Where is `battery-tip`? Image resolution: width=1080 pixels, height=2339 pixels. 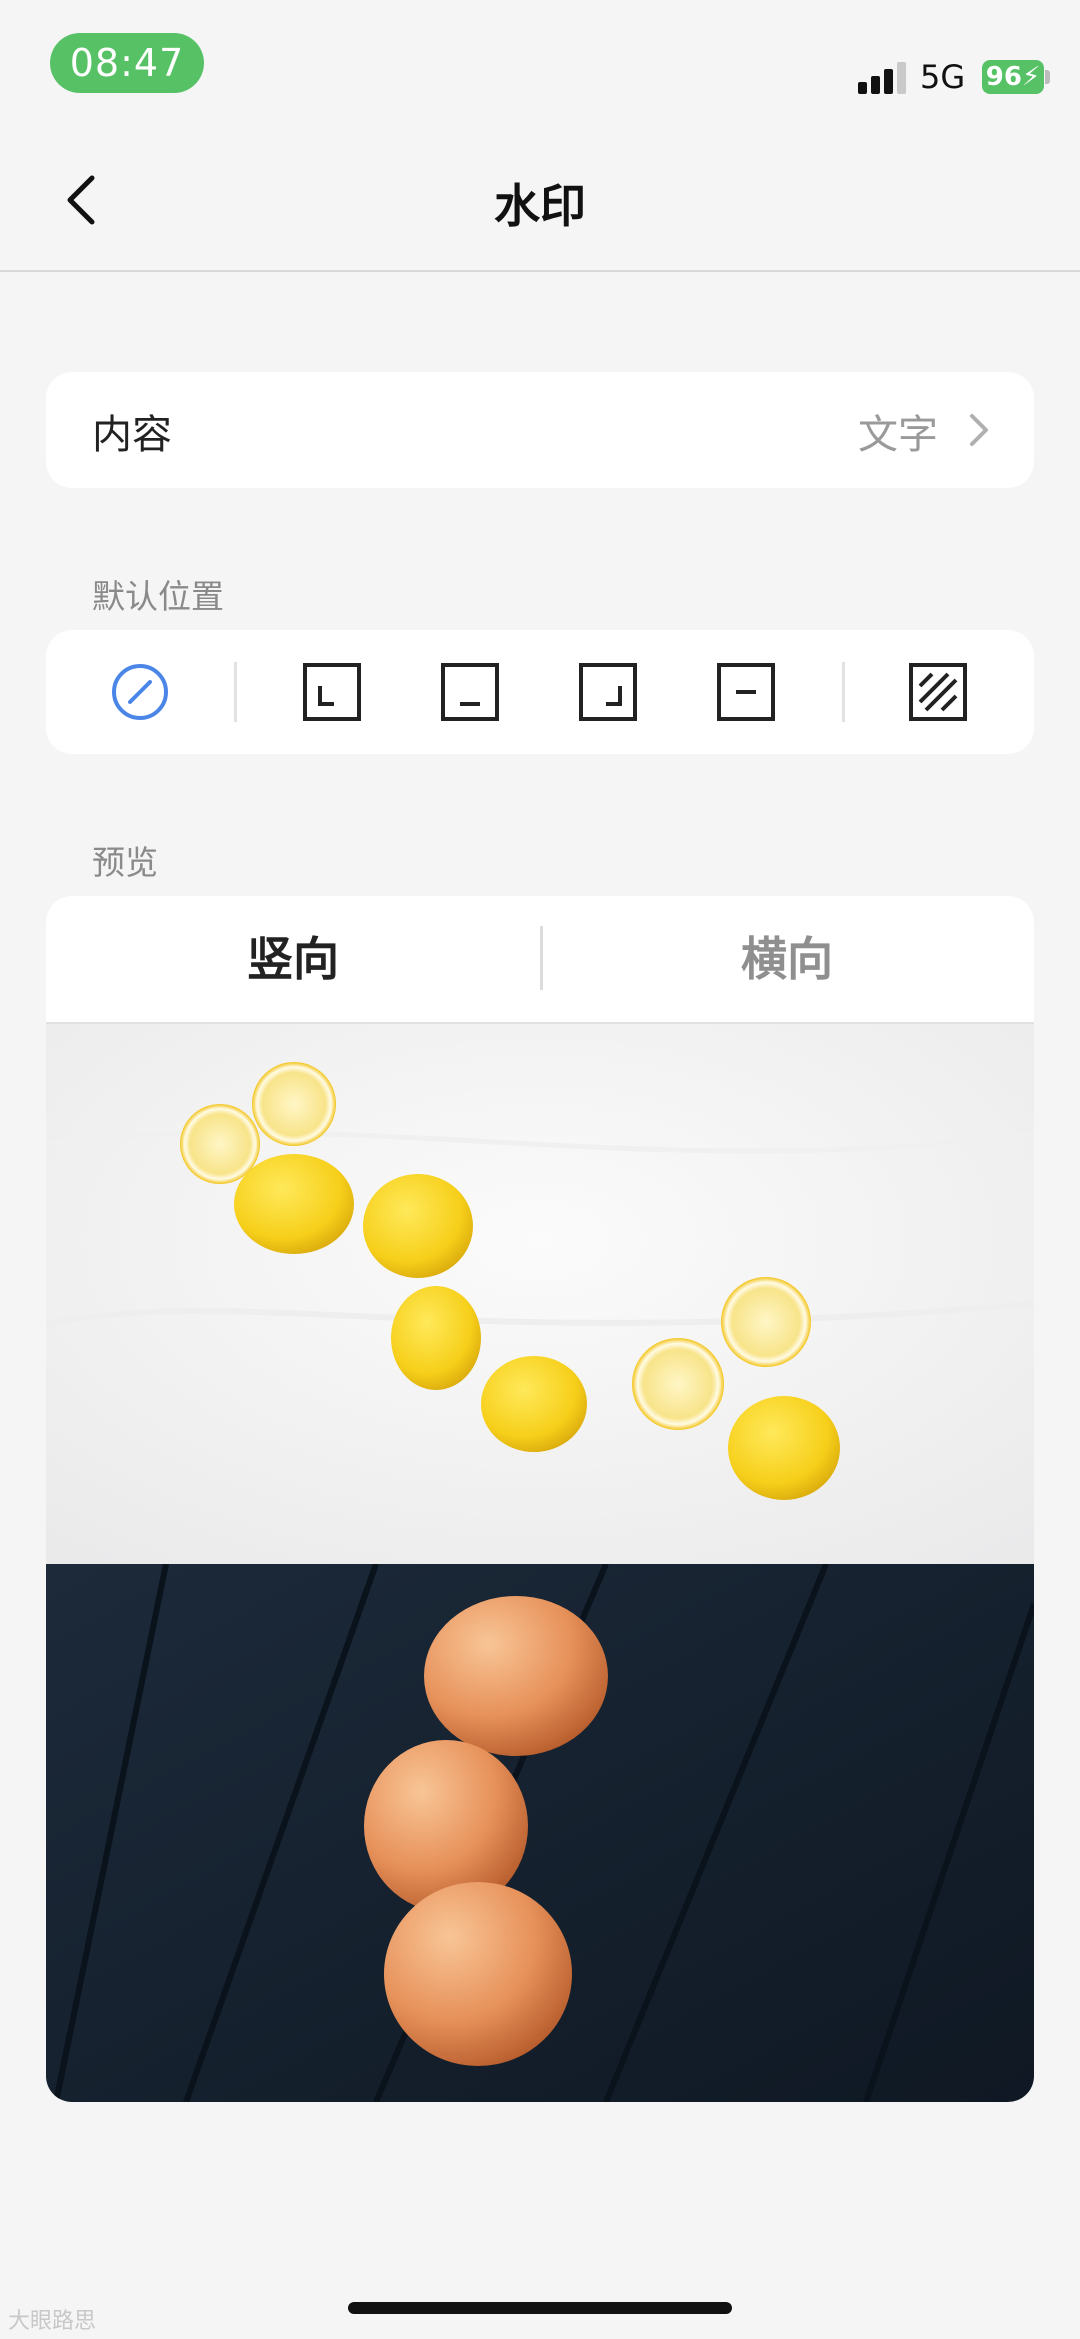
battery-tip is located at coordinates (1047, 77).